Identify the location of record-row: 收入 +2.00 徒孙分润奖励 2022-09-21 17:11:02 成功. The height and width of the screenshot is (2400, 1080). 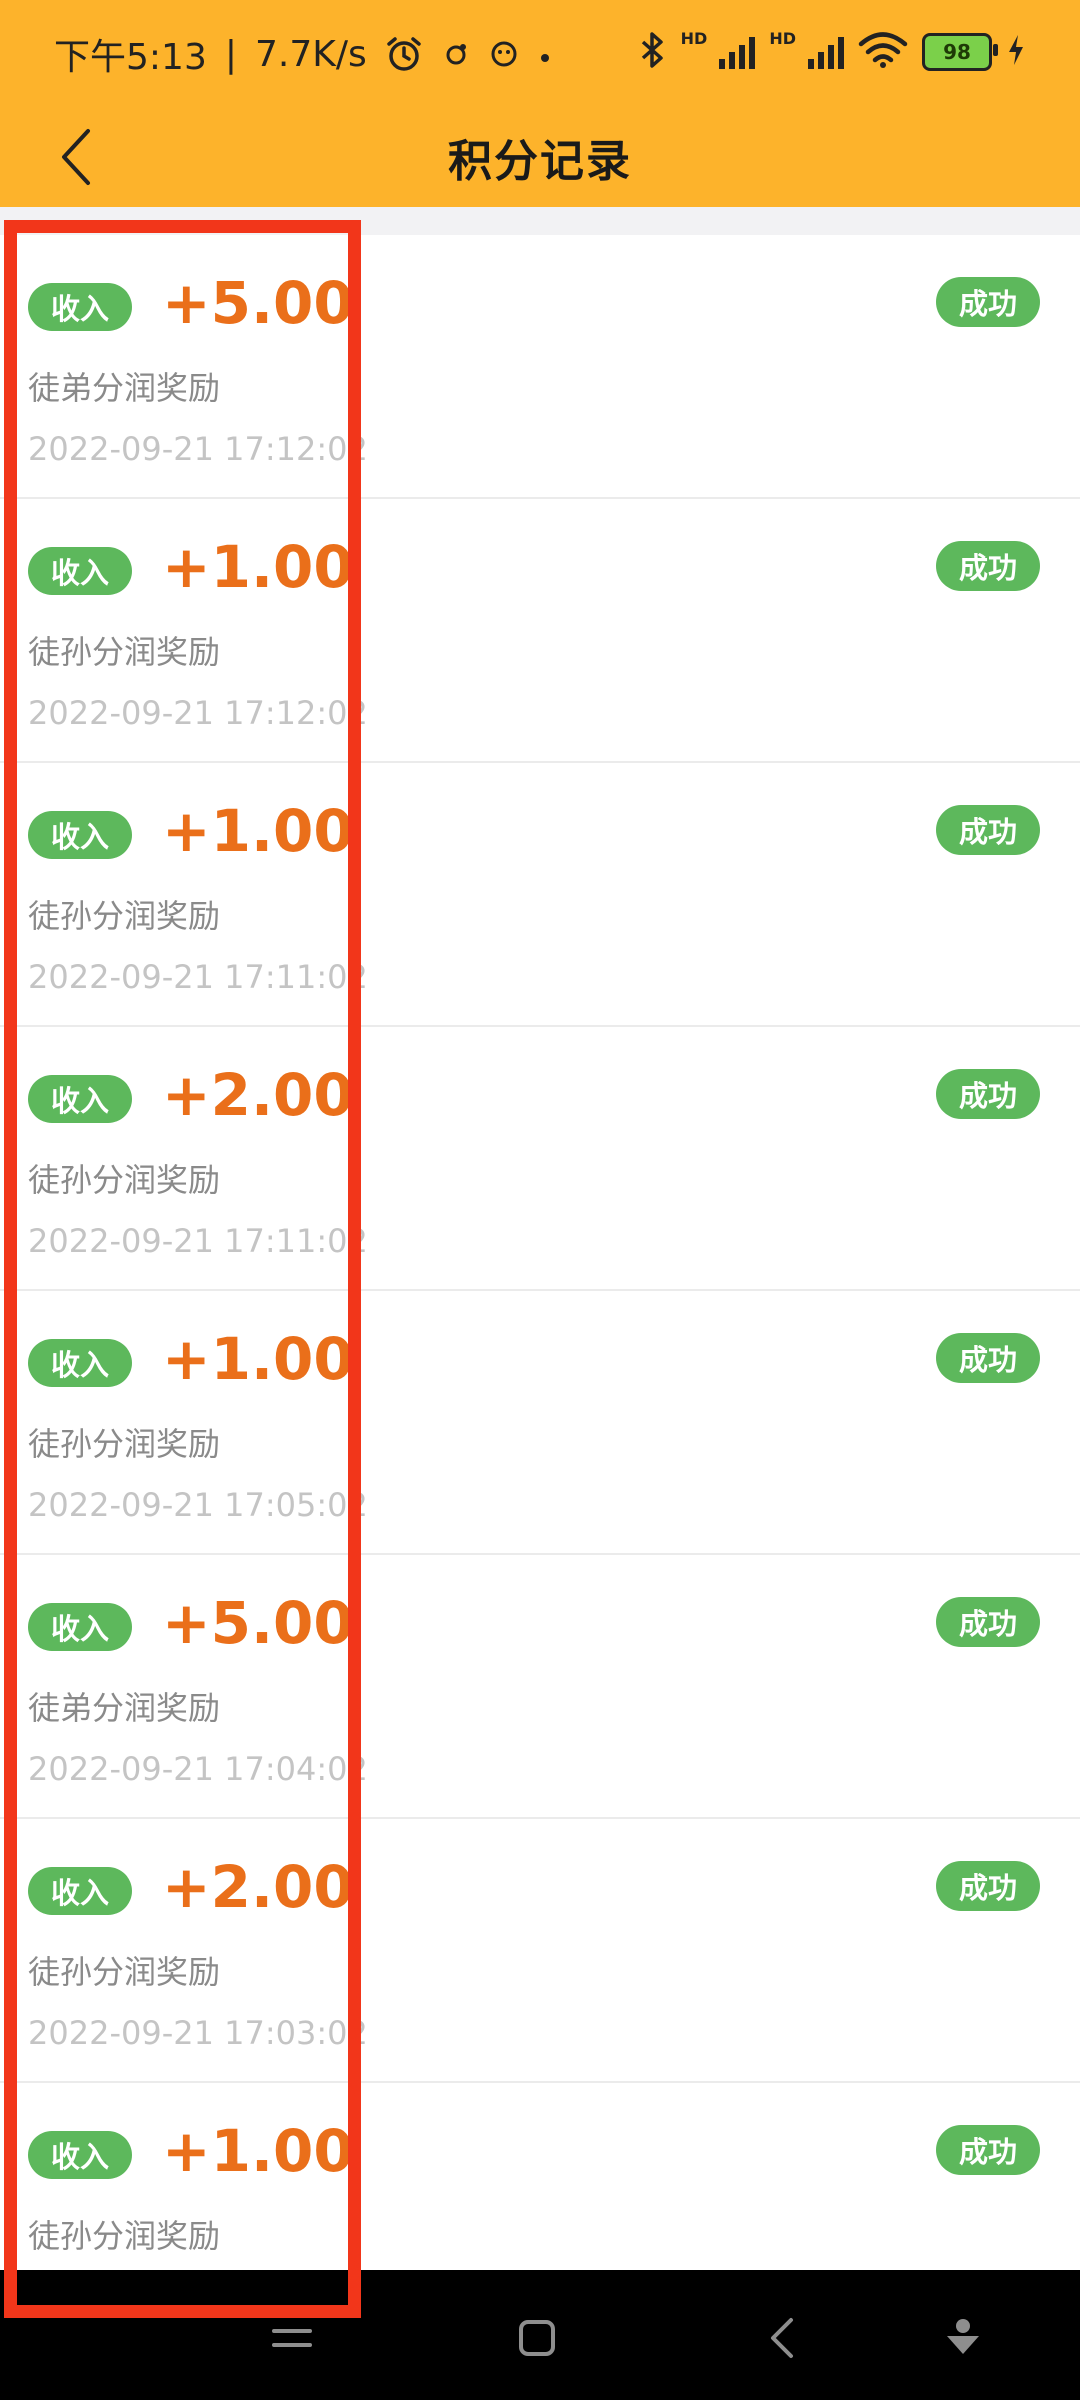
(540, 1159).